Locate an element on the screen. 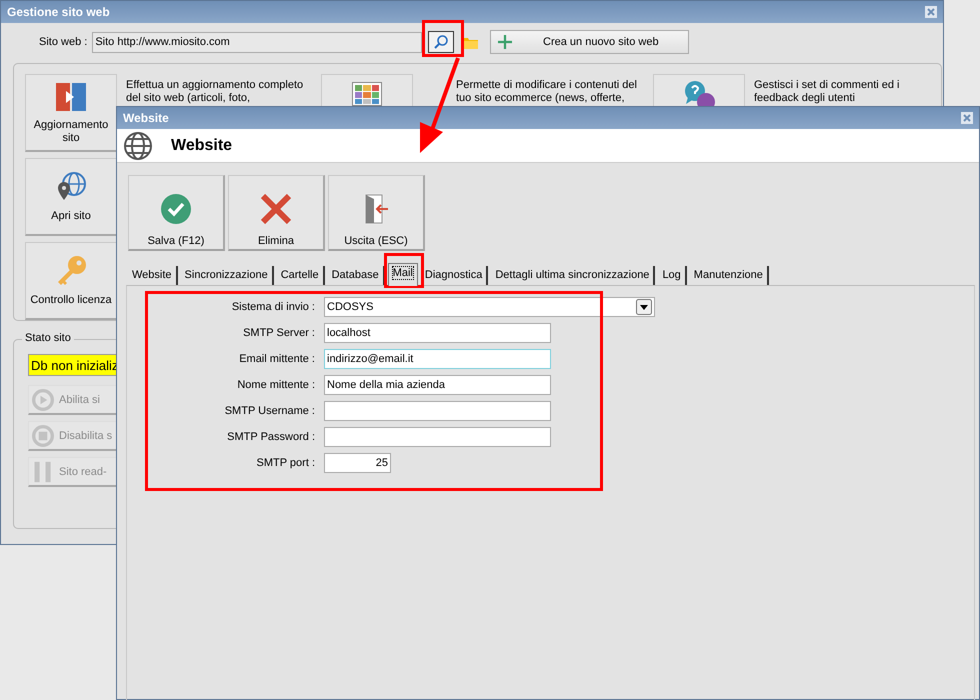 The height and width of the screenshot is (700, 980). delete-button: Elimina is located at coordinates (276, 213).